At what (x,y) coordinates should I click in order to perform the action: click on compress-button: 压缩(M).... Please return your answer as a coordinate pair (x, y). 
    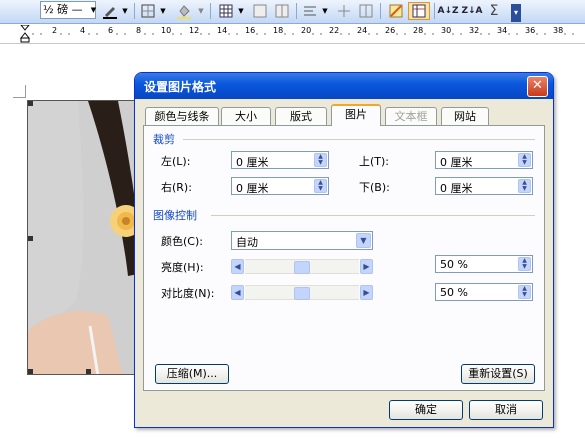
    Looking at the image, I should click on (192, 374).